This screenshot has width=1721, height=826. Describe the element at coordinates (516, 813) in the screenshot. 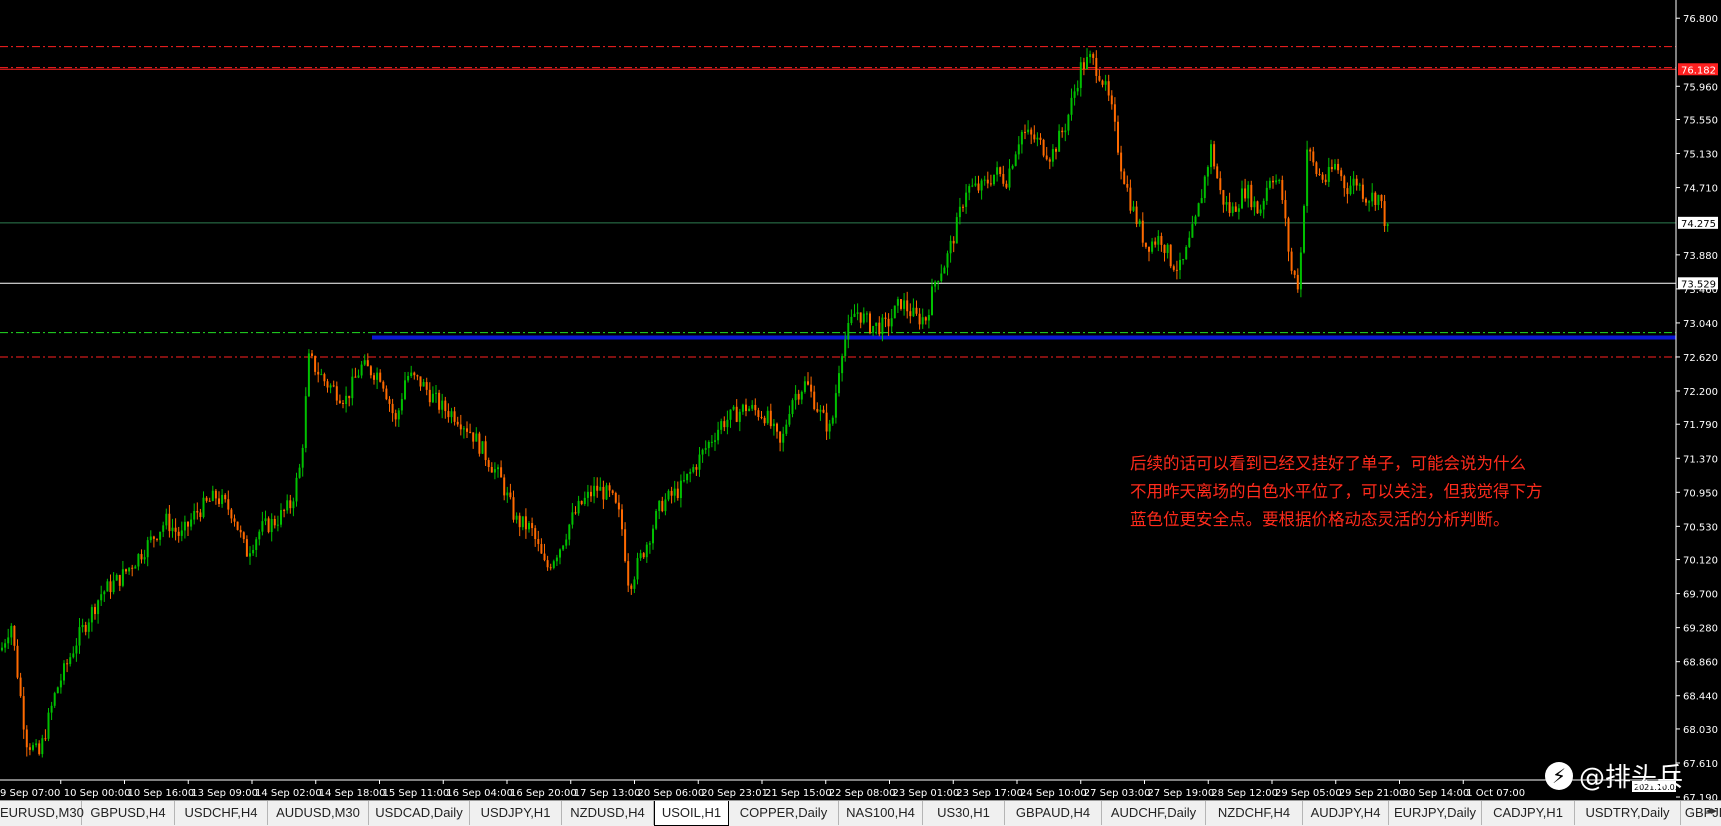

I see `tab-usdjpy-h1: USDJPY,H1` at that location.